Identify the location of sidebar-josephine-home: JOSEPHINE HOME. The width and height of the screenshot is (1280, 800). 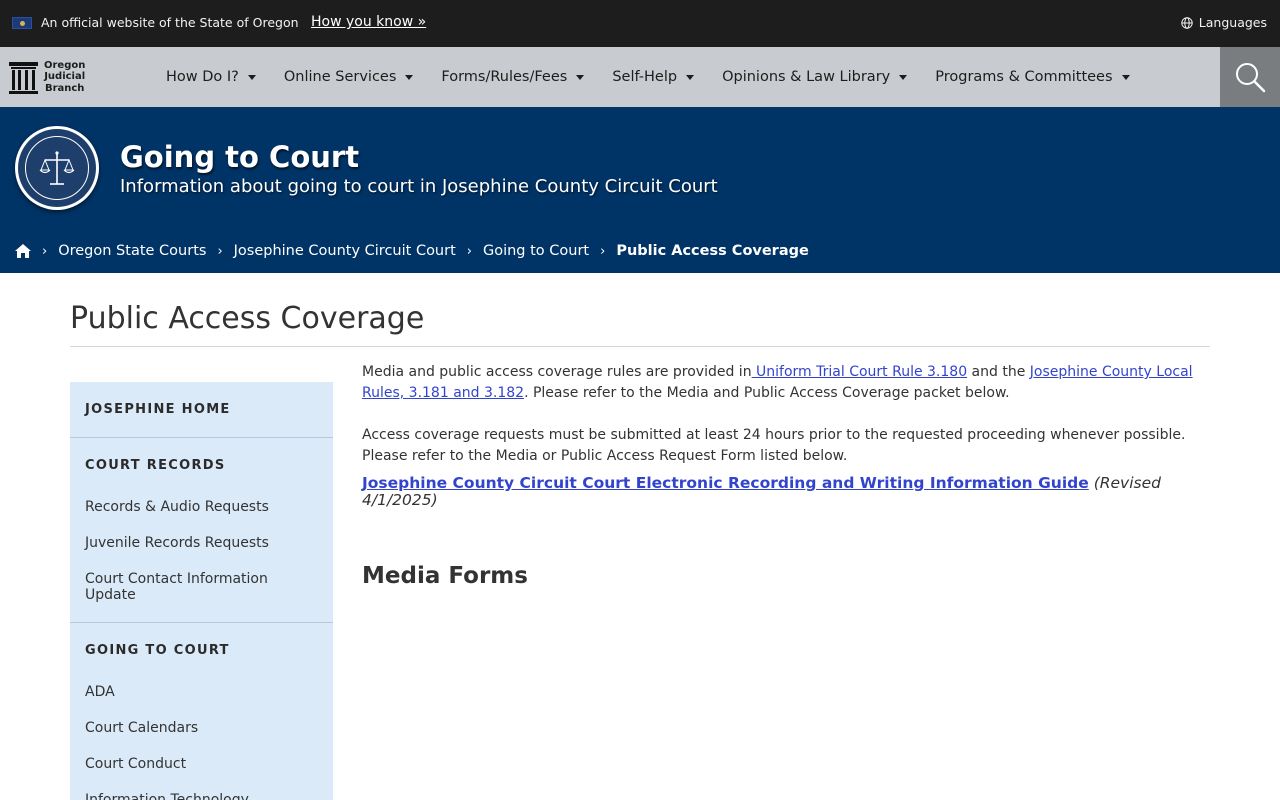
(201, 409).